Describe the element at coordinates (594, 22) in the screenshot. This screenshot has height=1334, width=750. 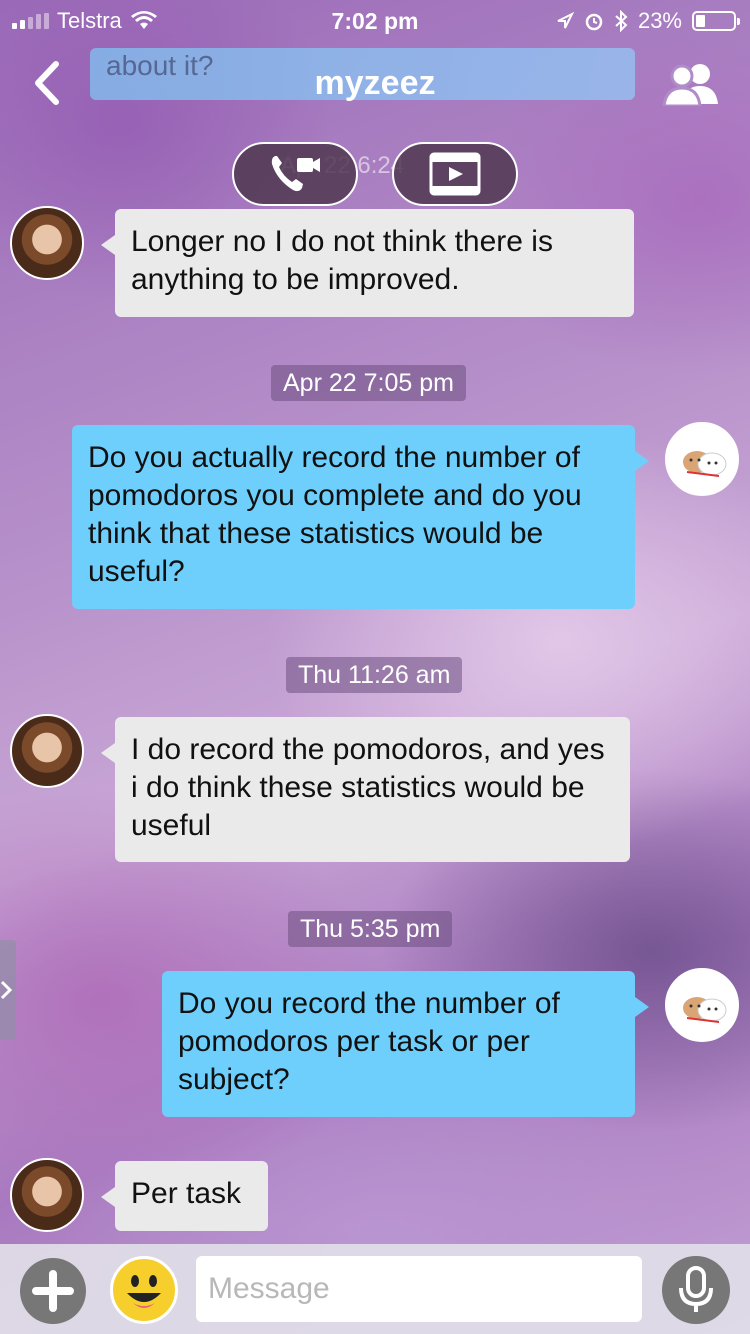
I see `alarm-icon` at that location.